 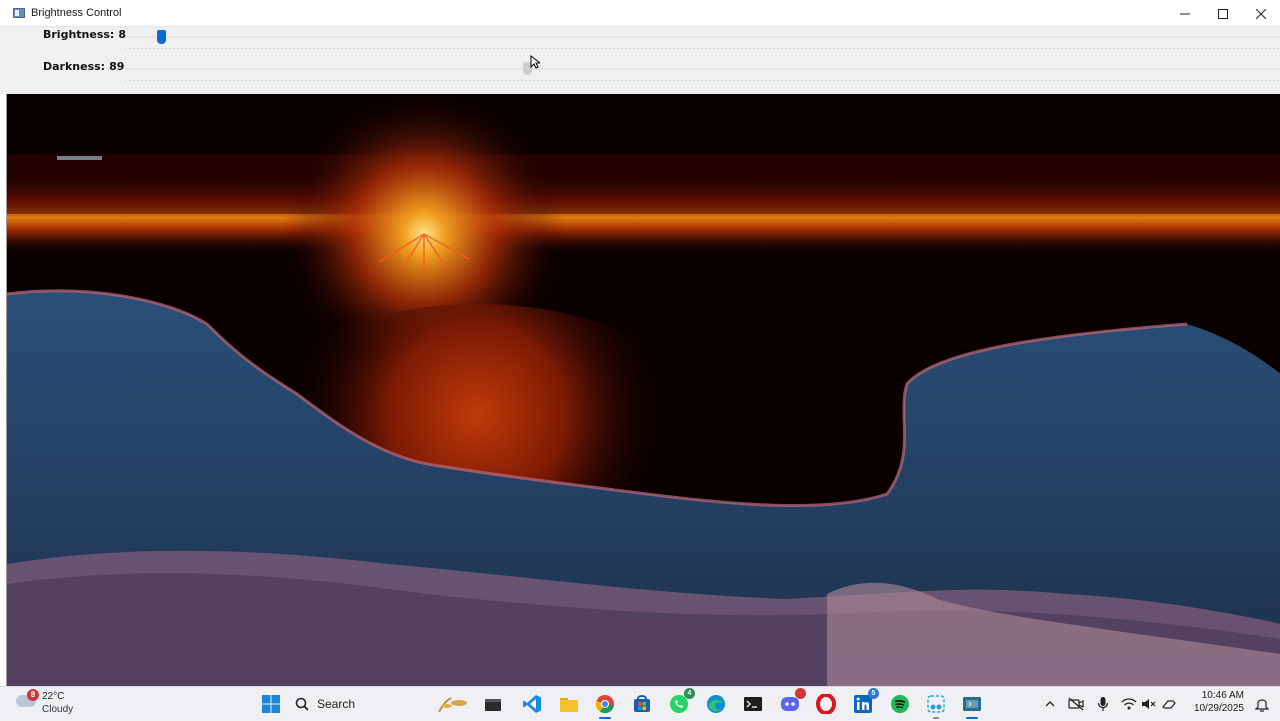 I want to click on vscode-icon, so click(x=532, y=704).